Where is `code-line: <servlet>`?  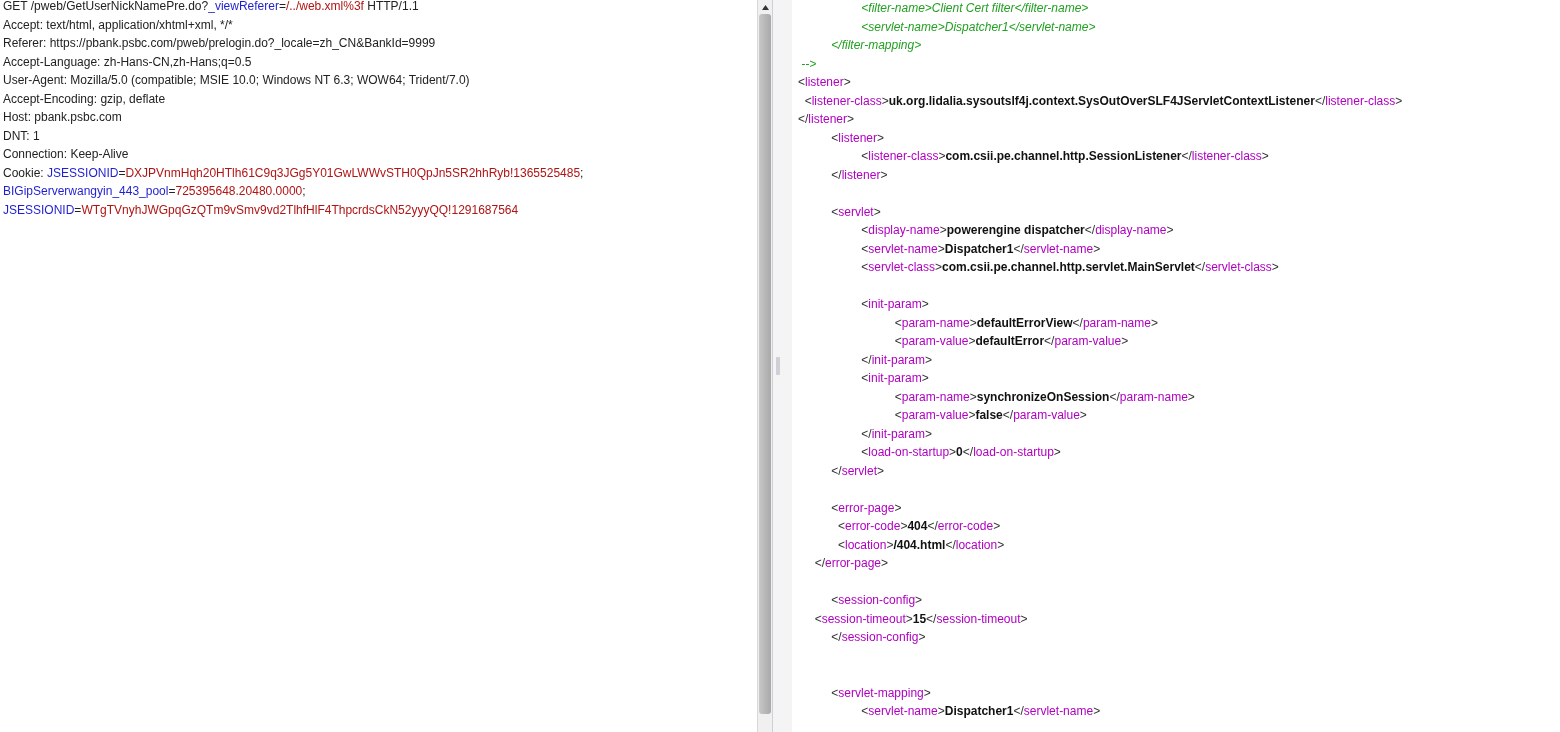
code-line: <servlet> is located at coordinates (856, 212).